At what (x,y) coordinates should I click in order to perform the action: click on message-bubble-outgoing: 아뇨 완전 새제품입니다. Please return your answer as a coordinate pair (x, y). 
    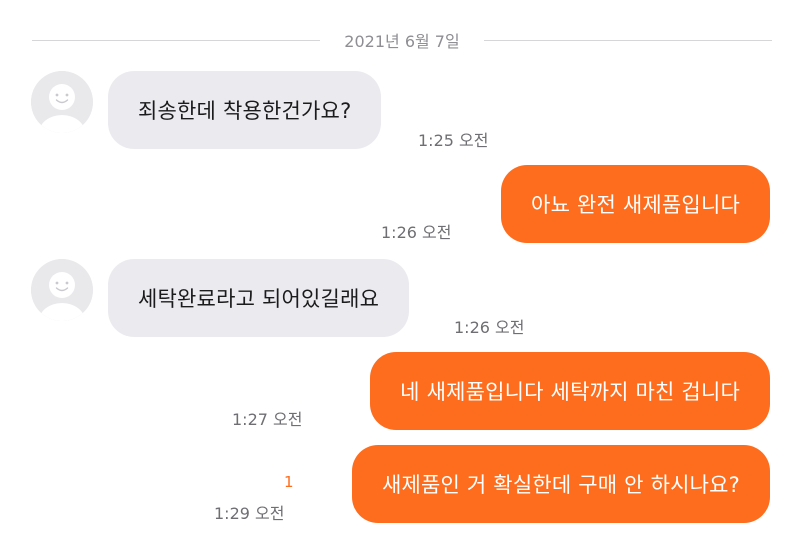
    Looking at the image, I should click on (635, 204).